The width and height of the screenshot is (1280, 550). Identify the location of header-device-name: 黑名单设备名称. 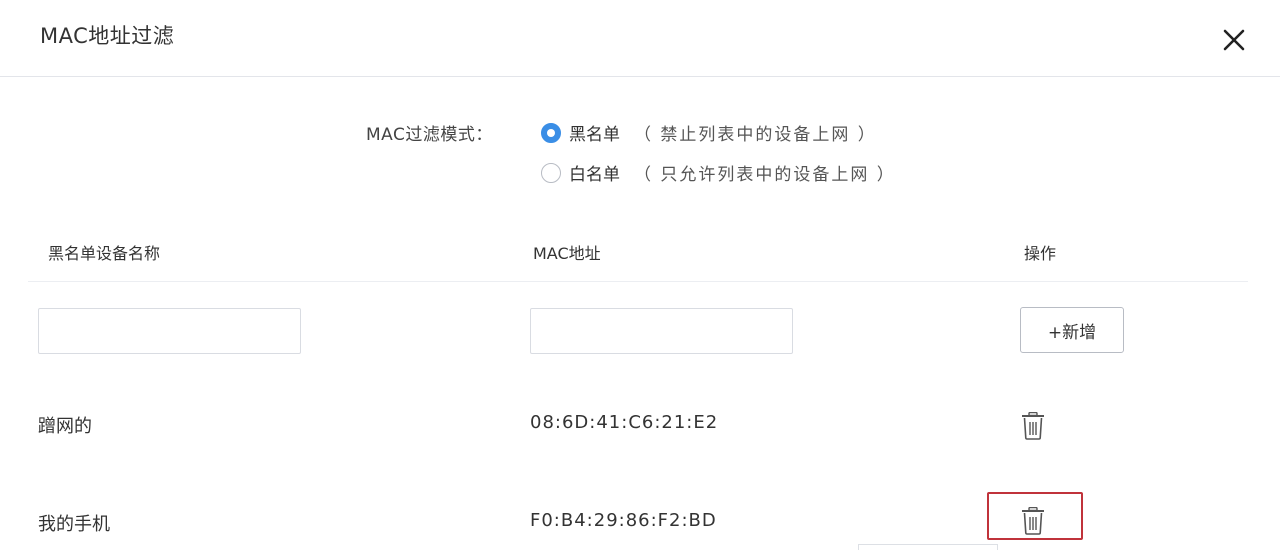
(104, 253).